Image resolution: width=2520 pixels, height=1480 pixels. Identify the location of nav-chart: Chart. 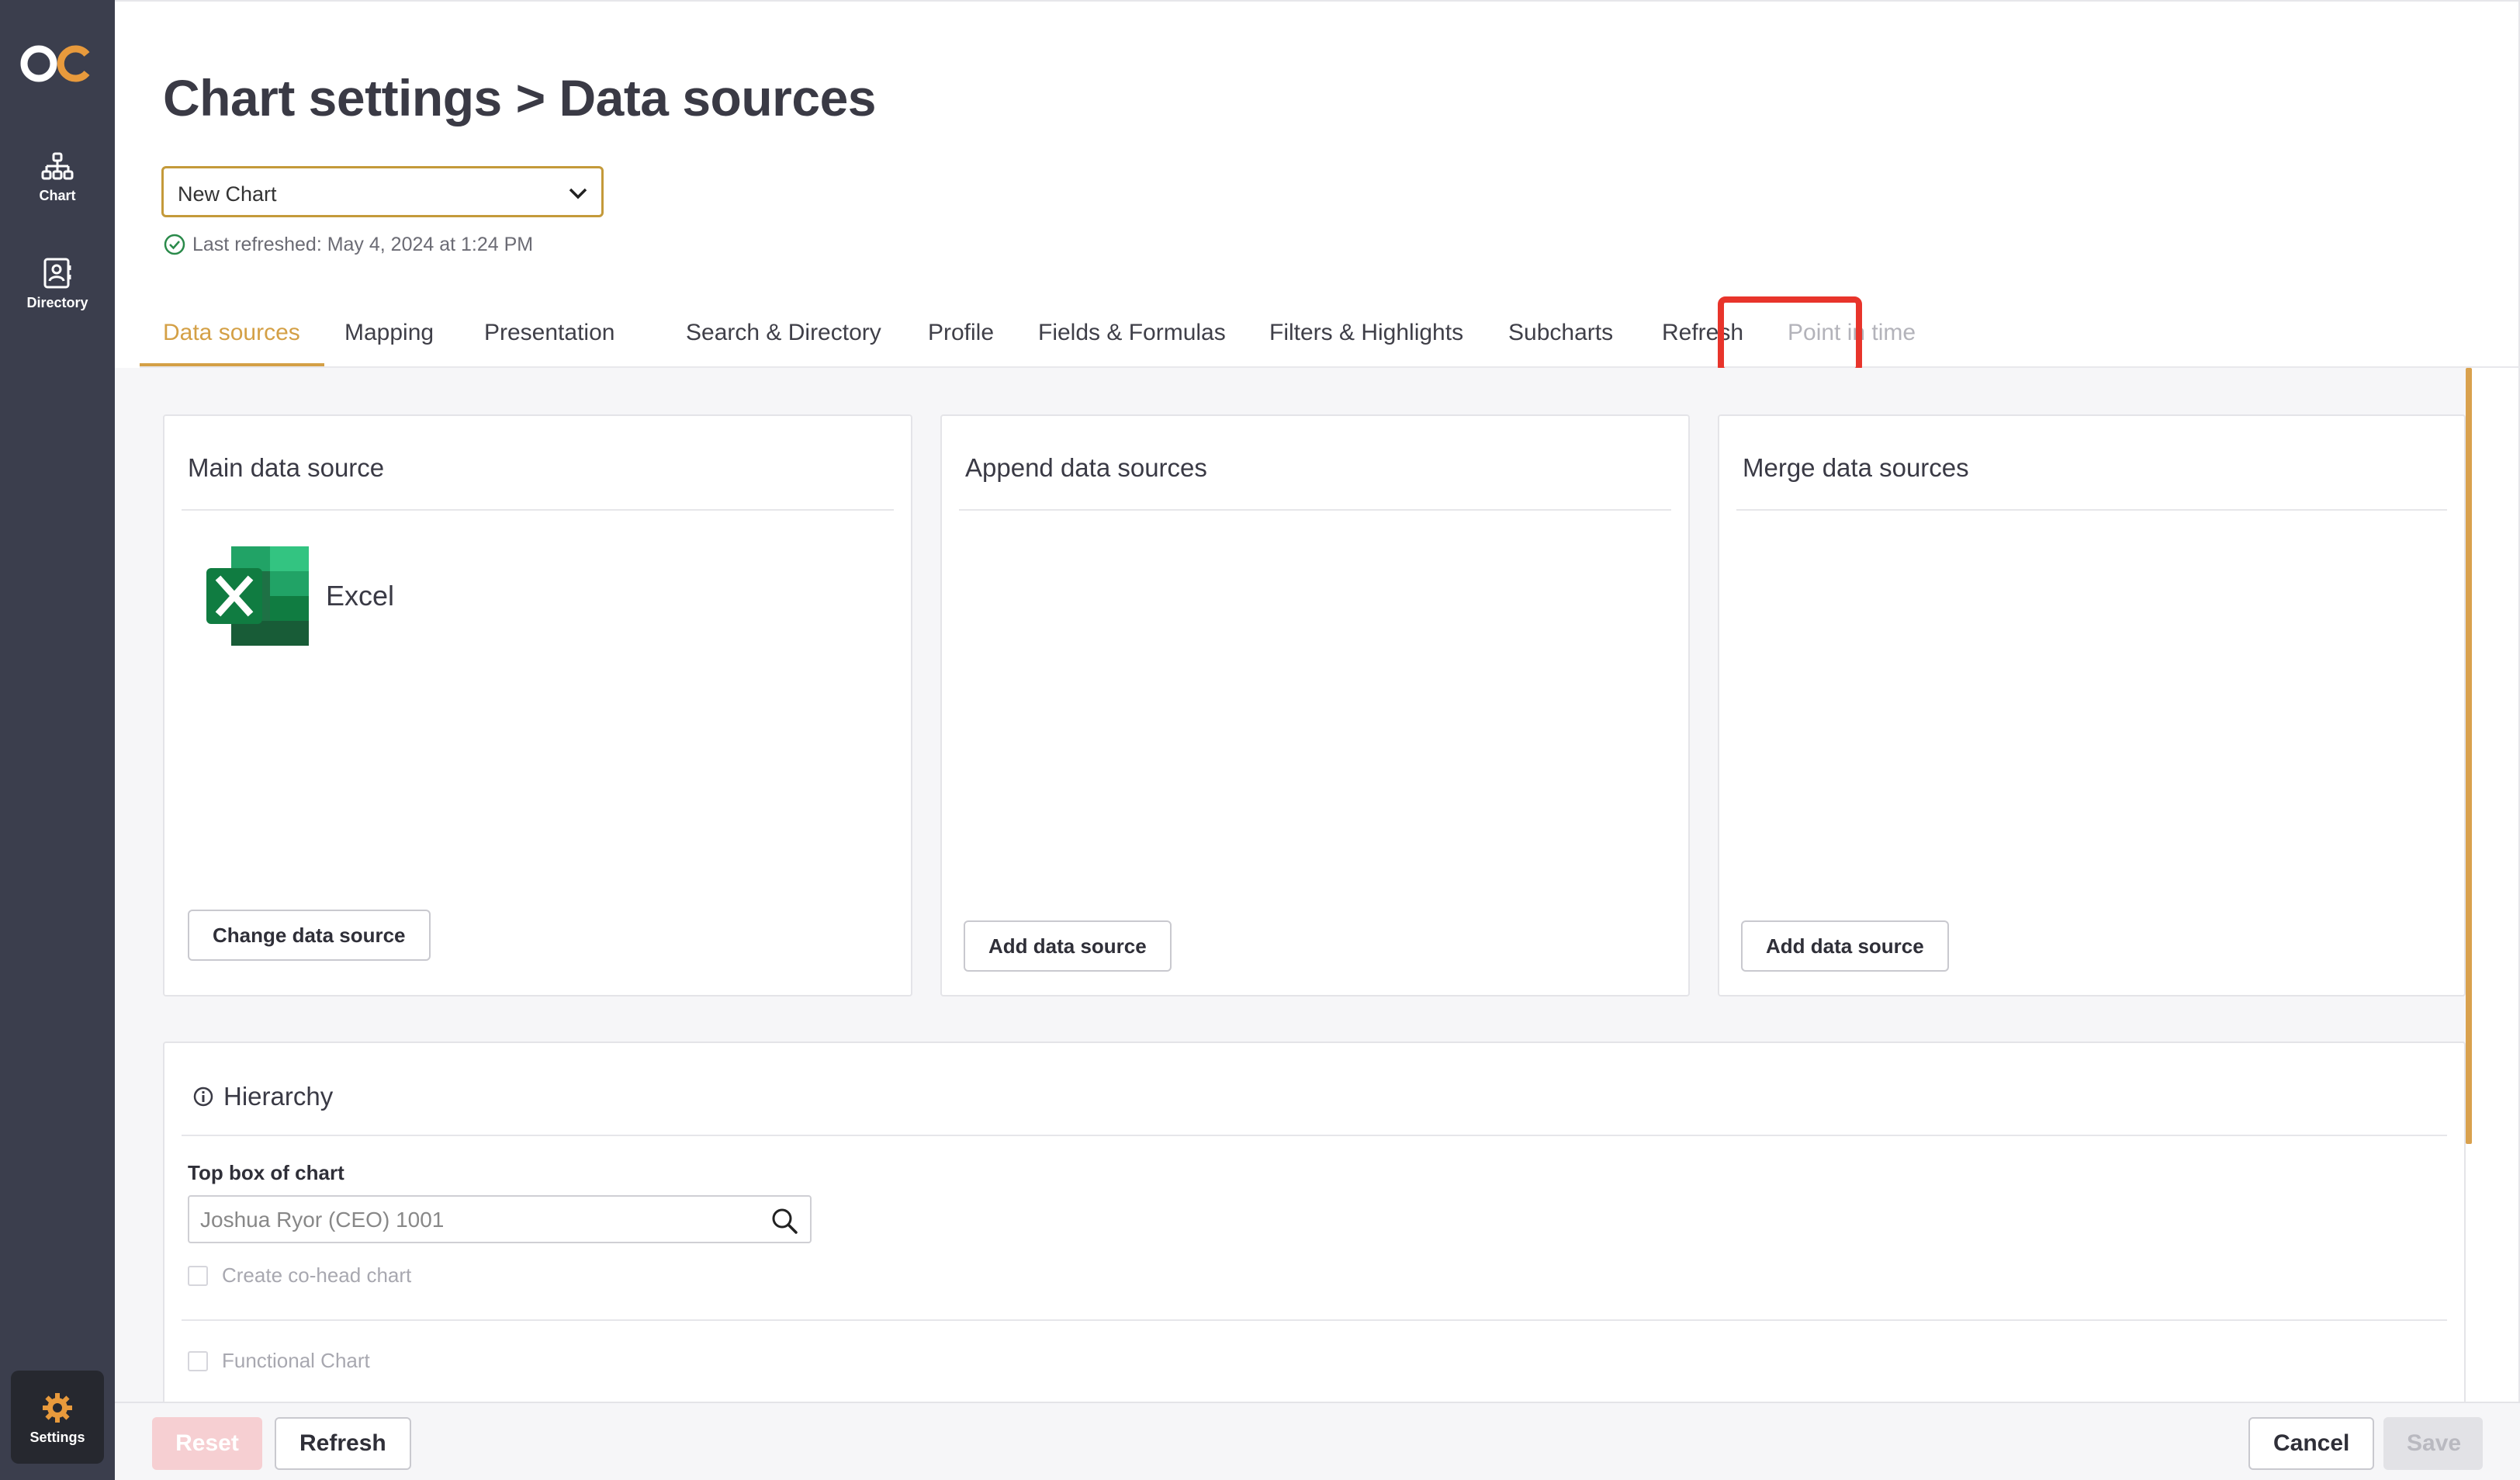
(57, 178).